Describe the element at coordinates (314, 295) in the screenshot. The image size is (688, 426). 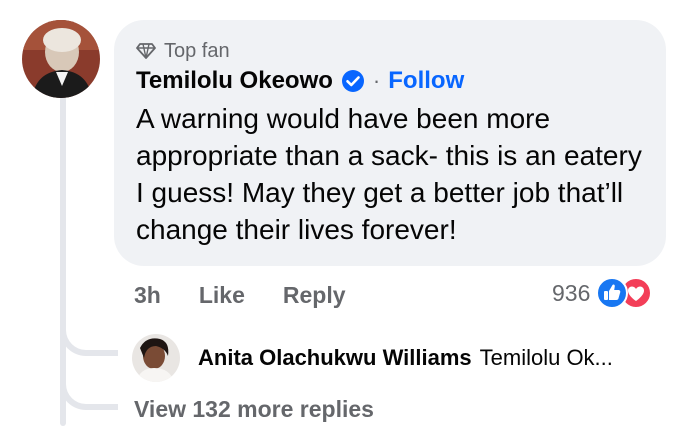
I see `reply-button: Reply` at that location.